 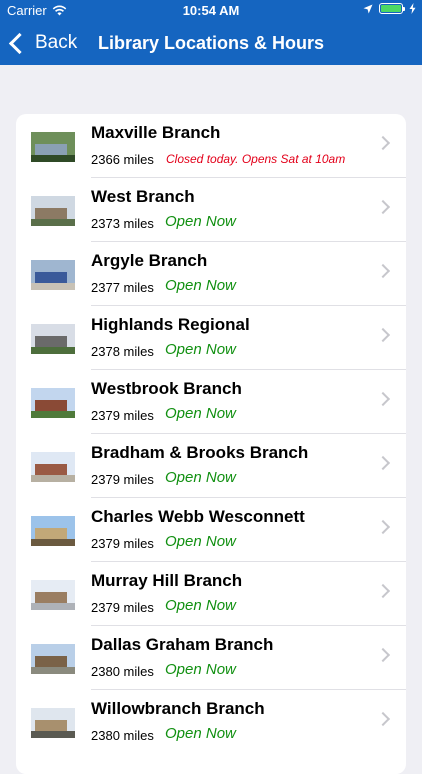 What do you see at coordinates (211, 658) in the screenshot?
I see `branch-row: Dallas Graham Branch 2380 miles Open Now` at bounding box center [211, 658].